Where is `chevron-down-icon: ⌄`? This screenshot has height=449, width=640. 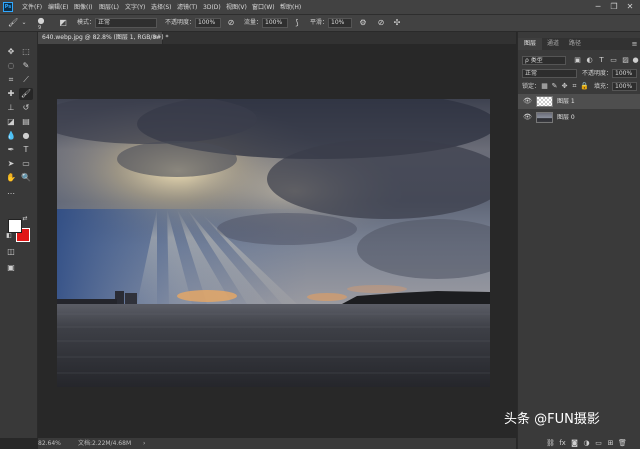 chevron-down-icon: ⌄ is located at coordinates (24, 23).